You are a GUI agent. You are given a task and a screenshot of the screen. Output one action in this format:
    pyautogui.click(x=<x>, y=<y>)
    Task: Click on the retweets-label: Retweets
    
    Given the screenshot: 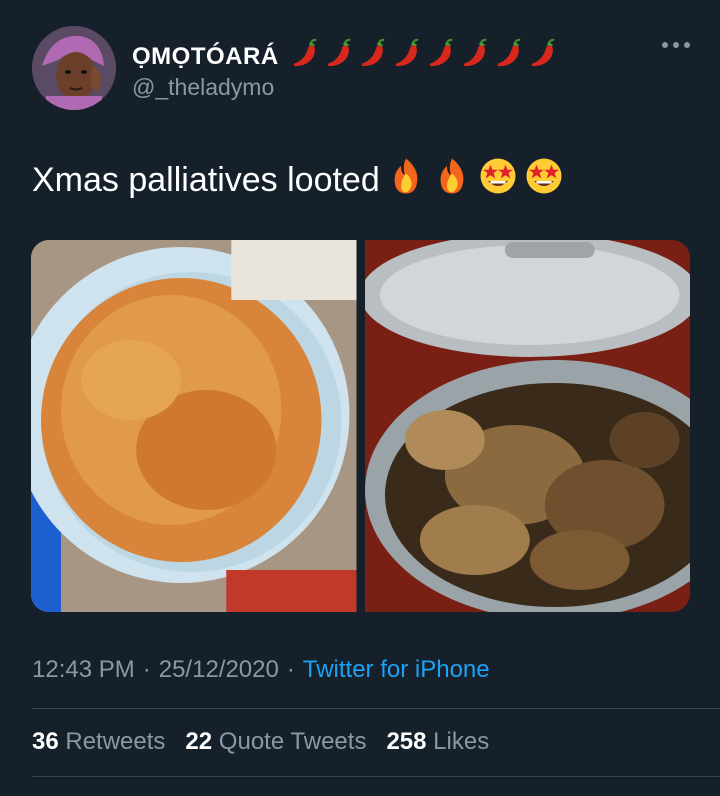 What is the action you would take?
    pyautogui.click(x=115, y=741)
    